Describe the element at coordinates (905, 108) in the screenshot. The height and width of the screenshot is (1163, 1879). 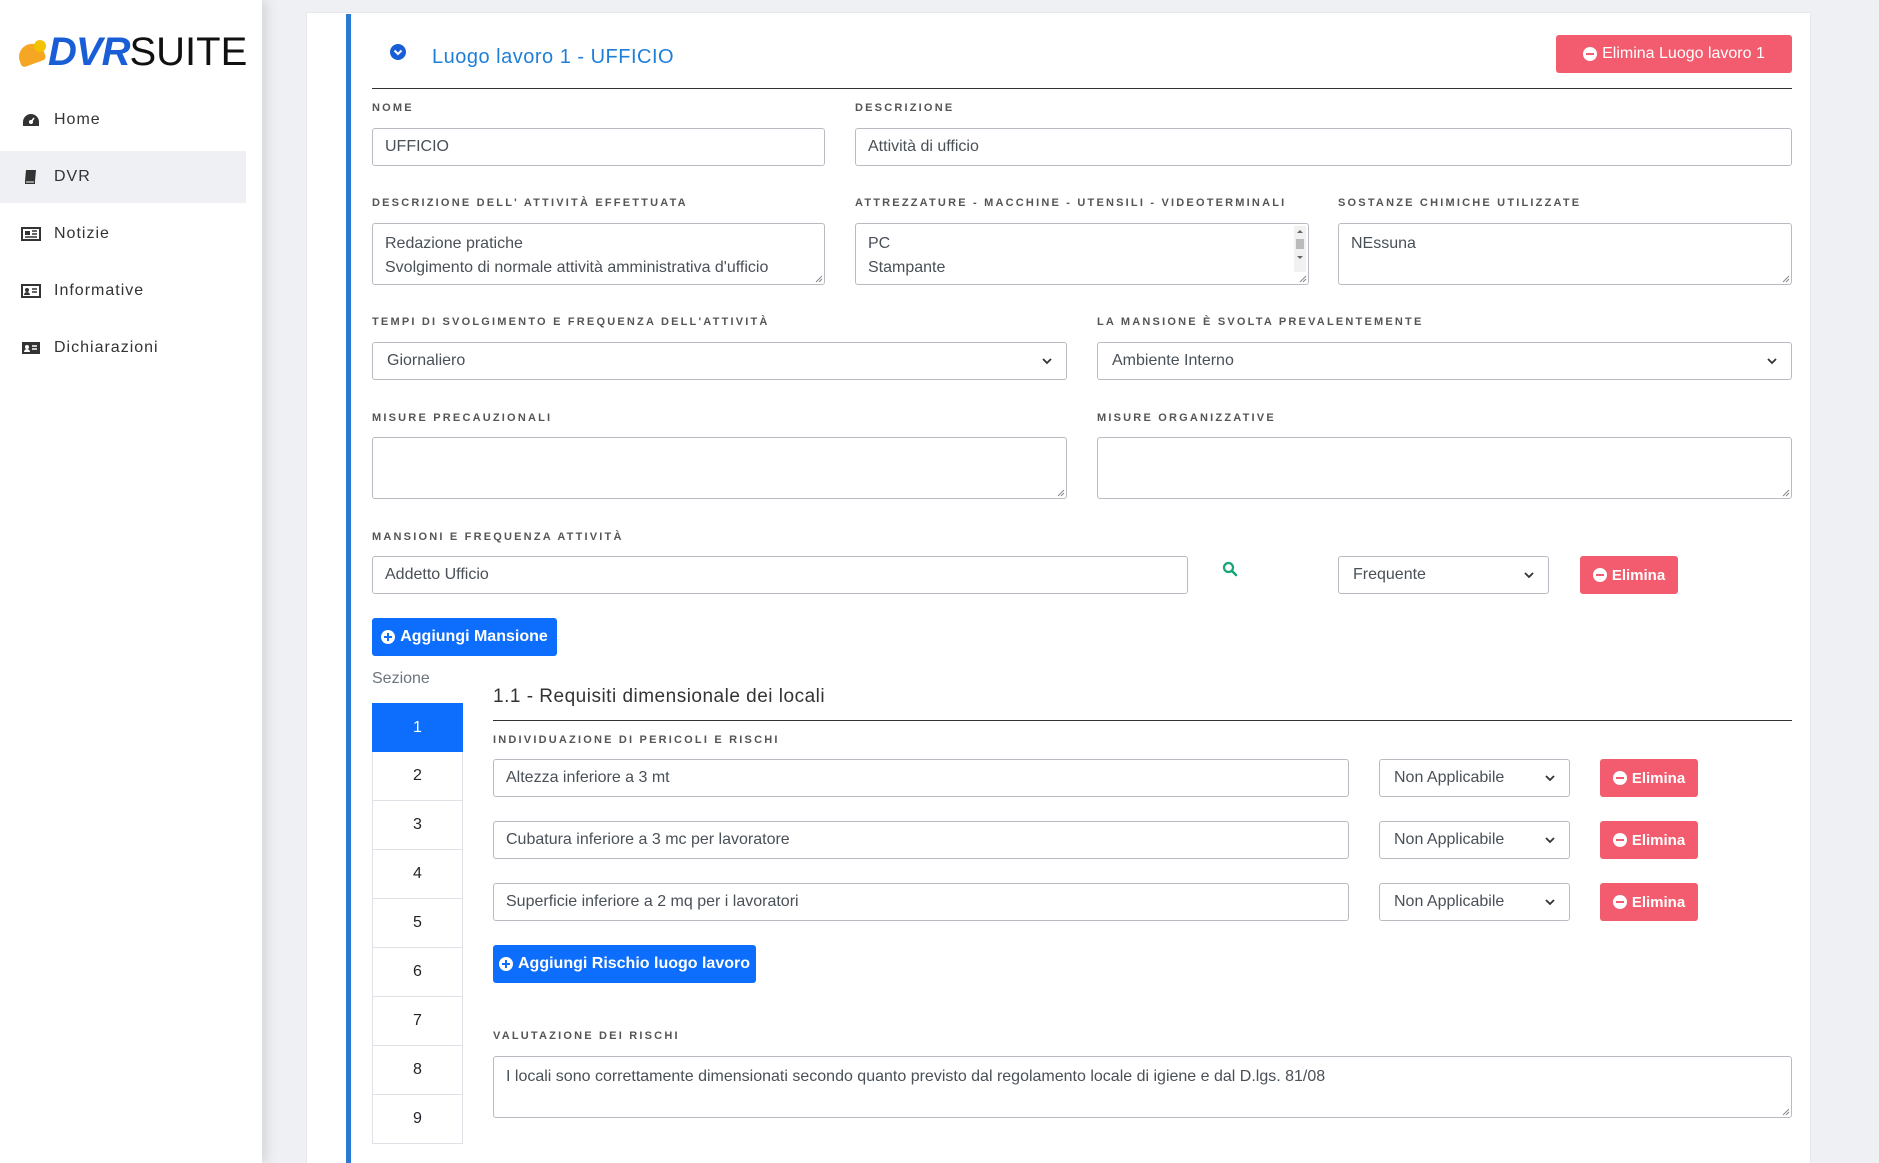
I see `descrizione-label: DESCRIZIONE` at that location.